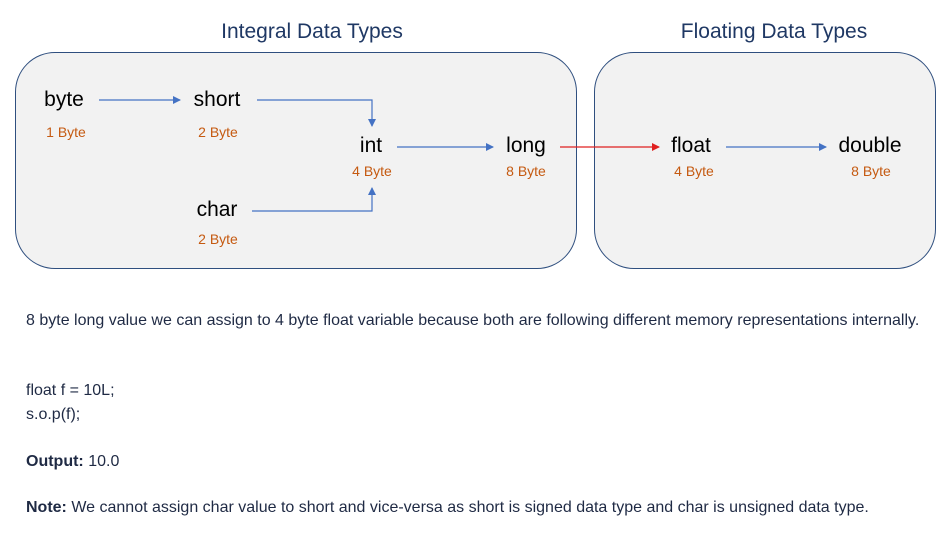  Describe the element at coordinates (526, 171) in the screenshot. I see `type-long-size: 8 Byte` at that location.